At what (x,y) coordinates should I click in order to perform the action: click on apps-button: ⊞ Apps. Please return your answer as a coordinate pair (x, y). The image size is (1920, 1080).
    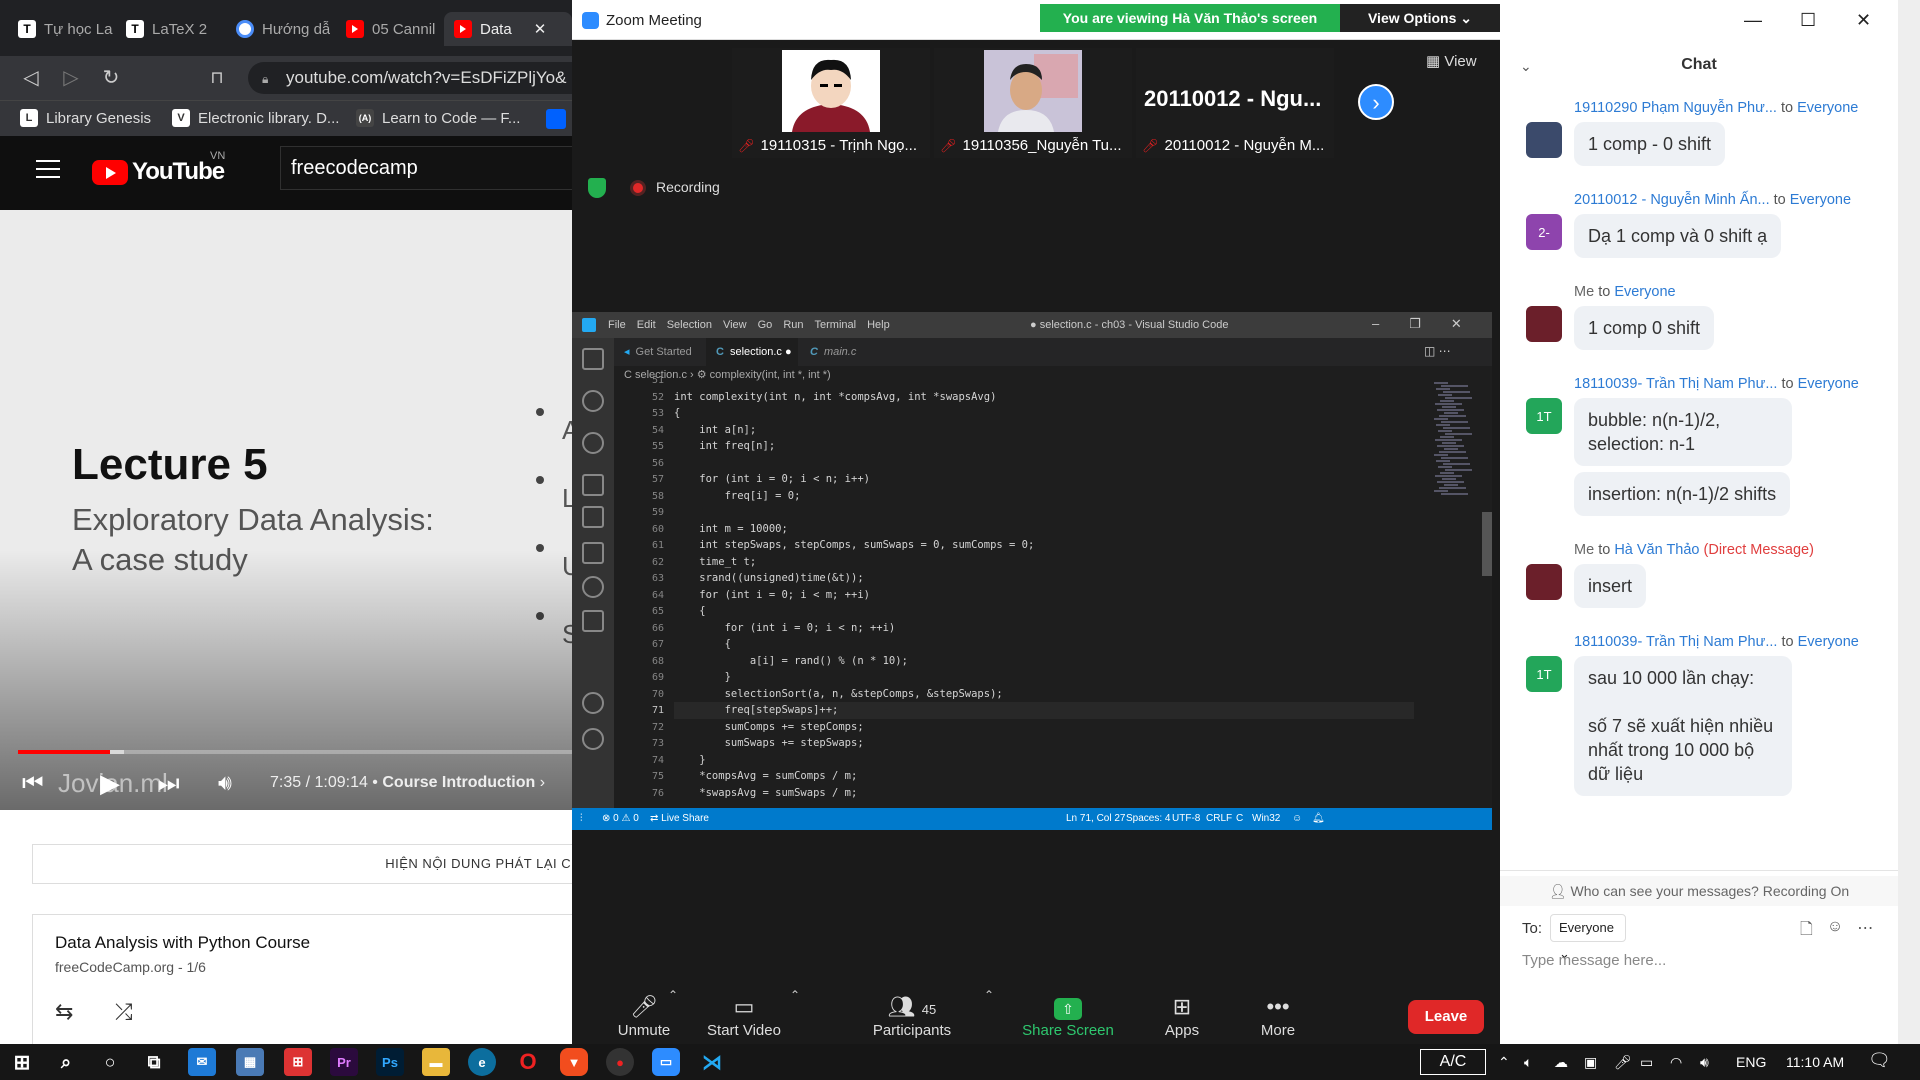
    Looking at the image, I should click on (1182, 1016).